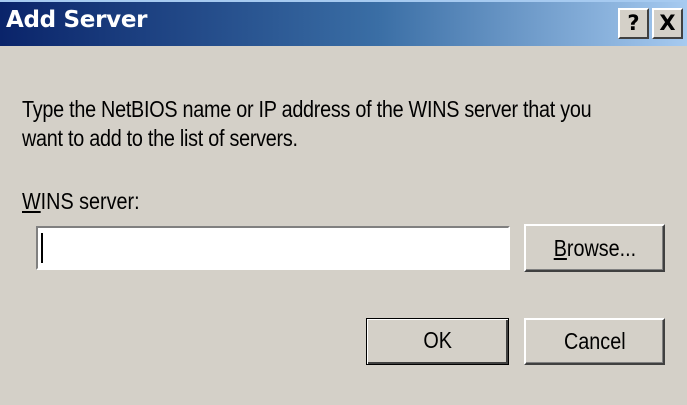  I want to click on wins-server-label-text: INS server:, so click(90, 201).